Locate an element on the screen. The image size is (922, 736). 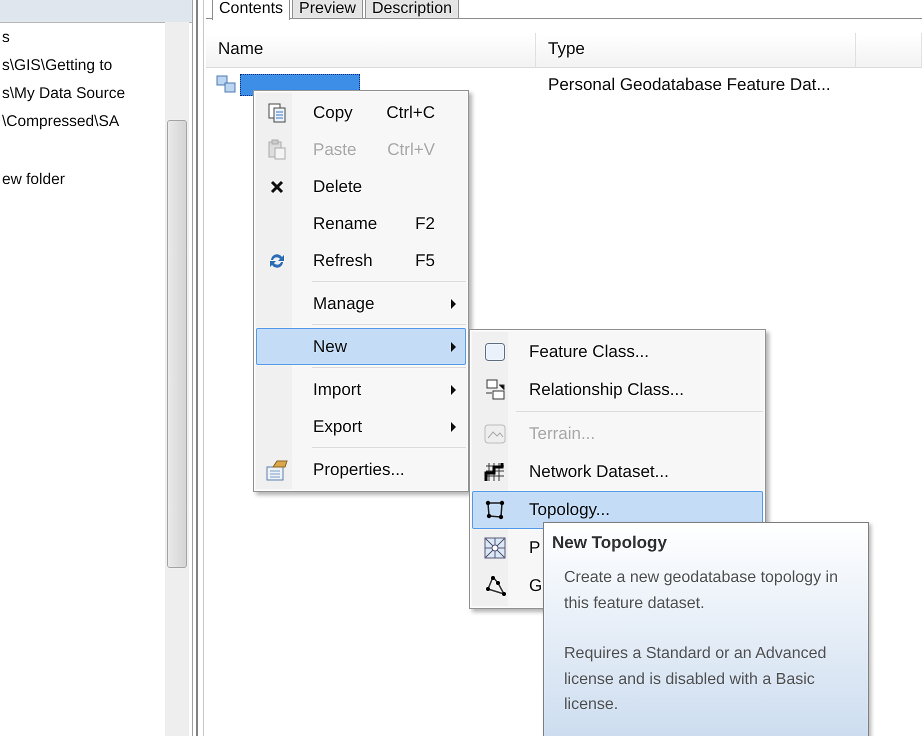
tooltip-text: Requires a Standard or an Advanced license and is disabled with a Basic license. is located at coordinates (695, 679).